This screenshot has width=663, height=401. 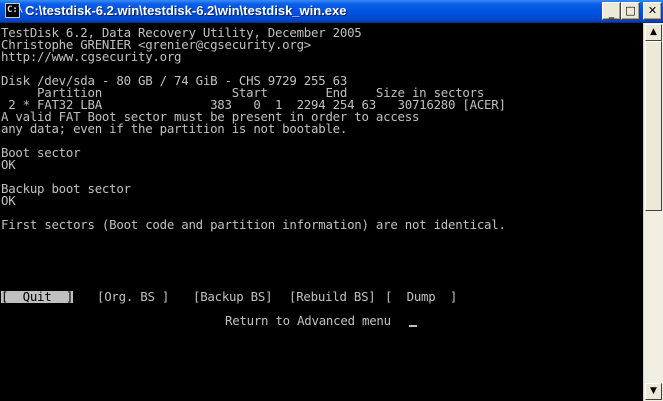 I want to click on minimize-icon: _, so click(x=611, y=12).